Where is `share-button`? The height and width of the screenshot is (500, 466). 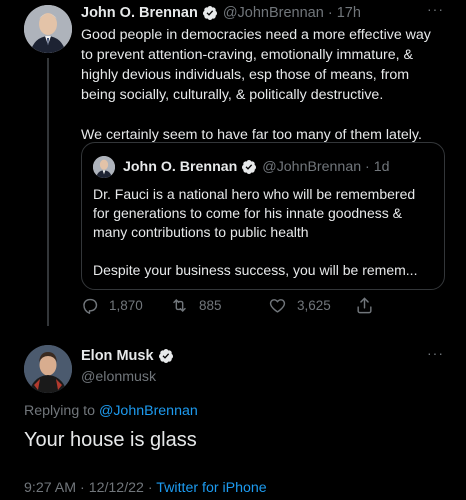 share-button is located at coordinates (369, 305).